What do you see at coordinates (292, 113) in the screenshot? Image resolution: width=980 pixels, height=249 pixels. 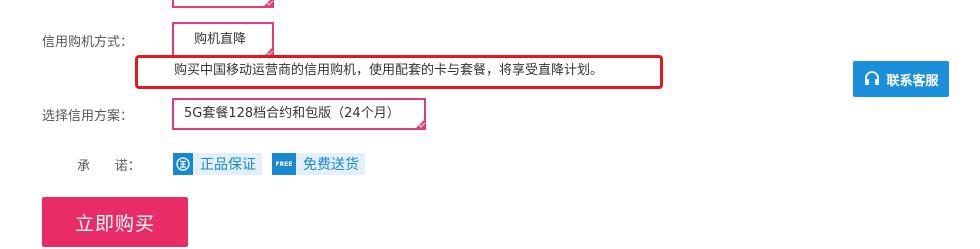 I see `option-5g-plan-label: 5G套餐128档合约和包版（24个月）` at bounding box center [292, 113].